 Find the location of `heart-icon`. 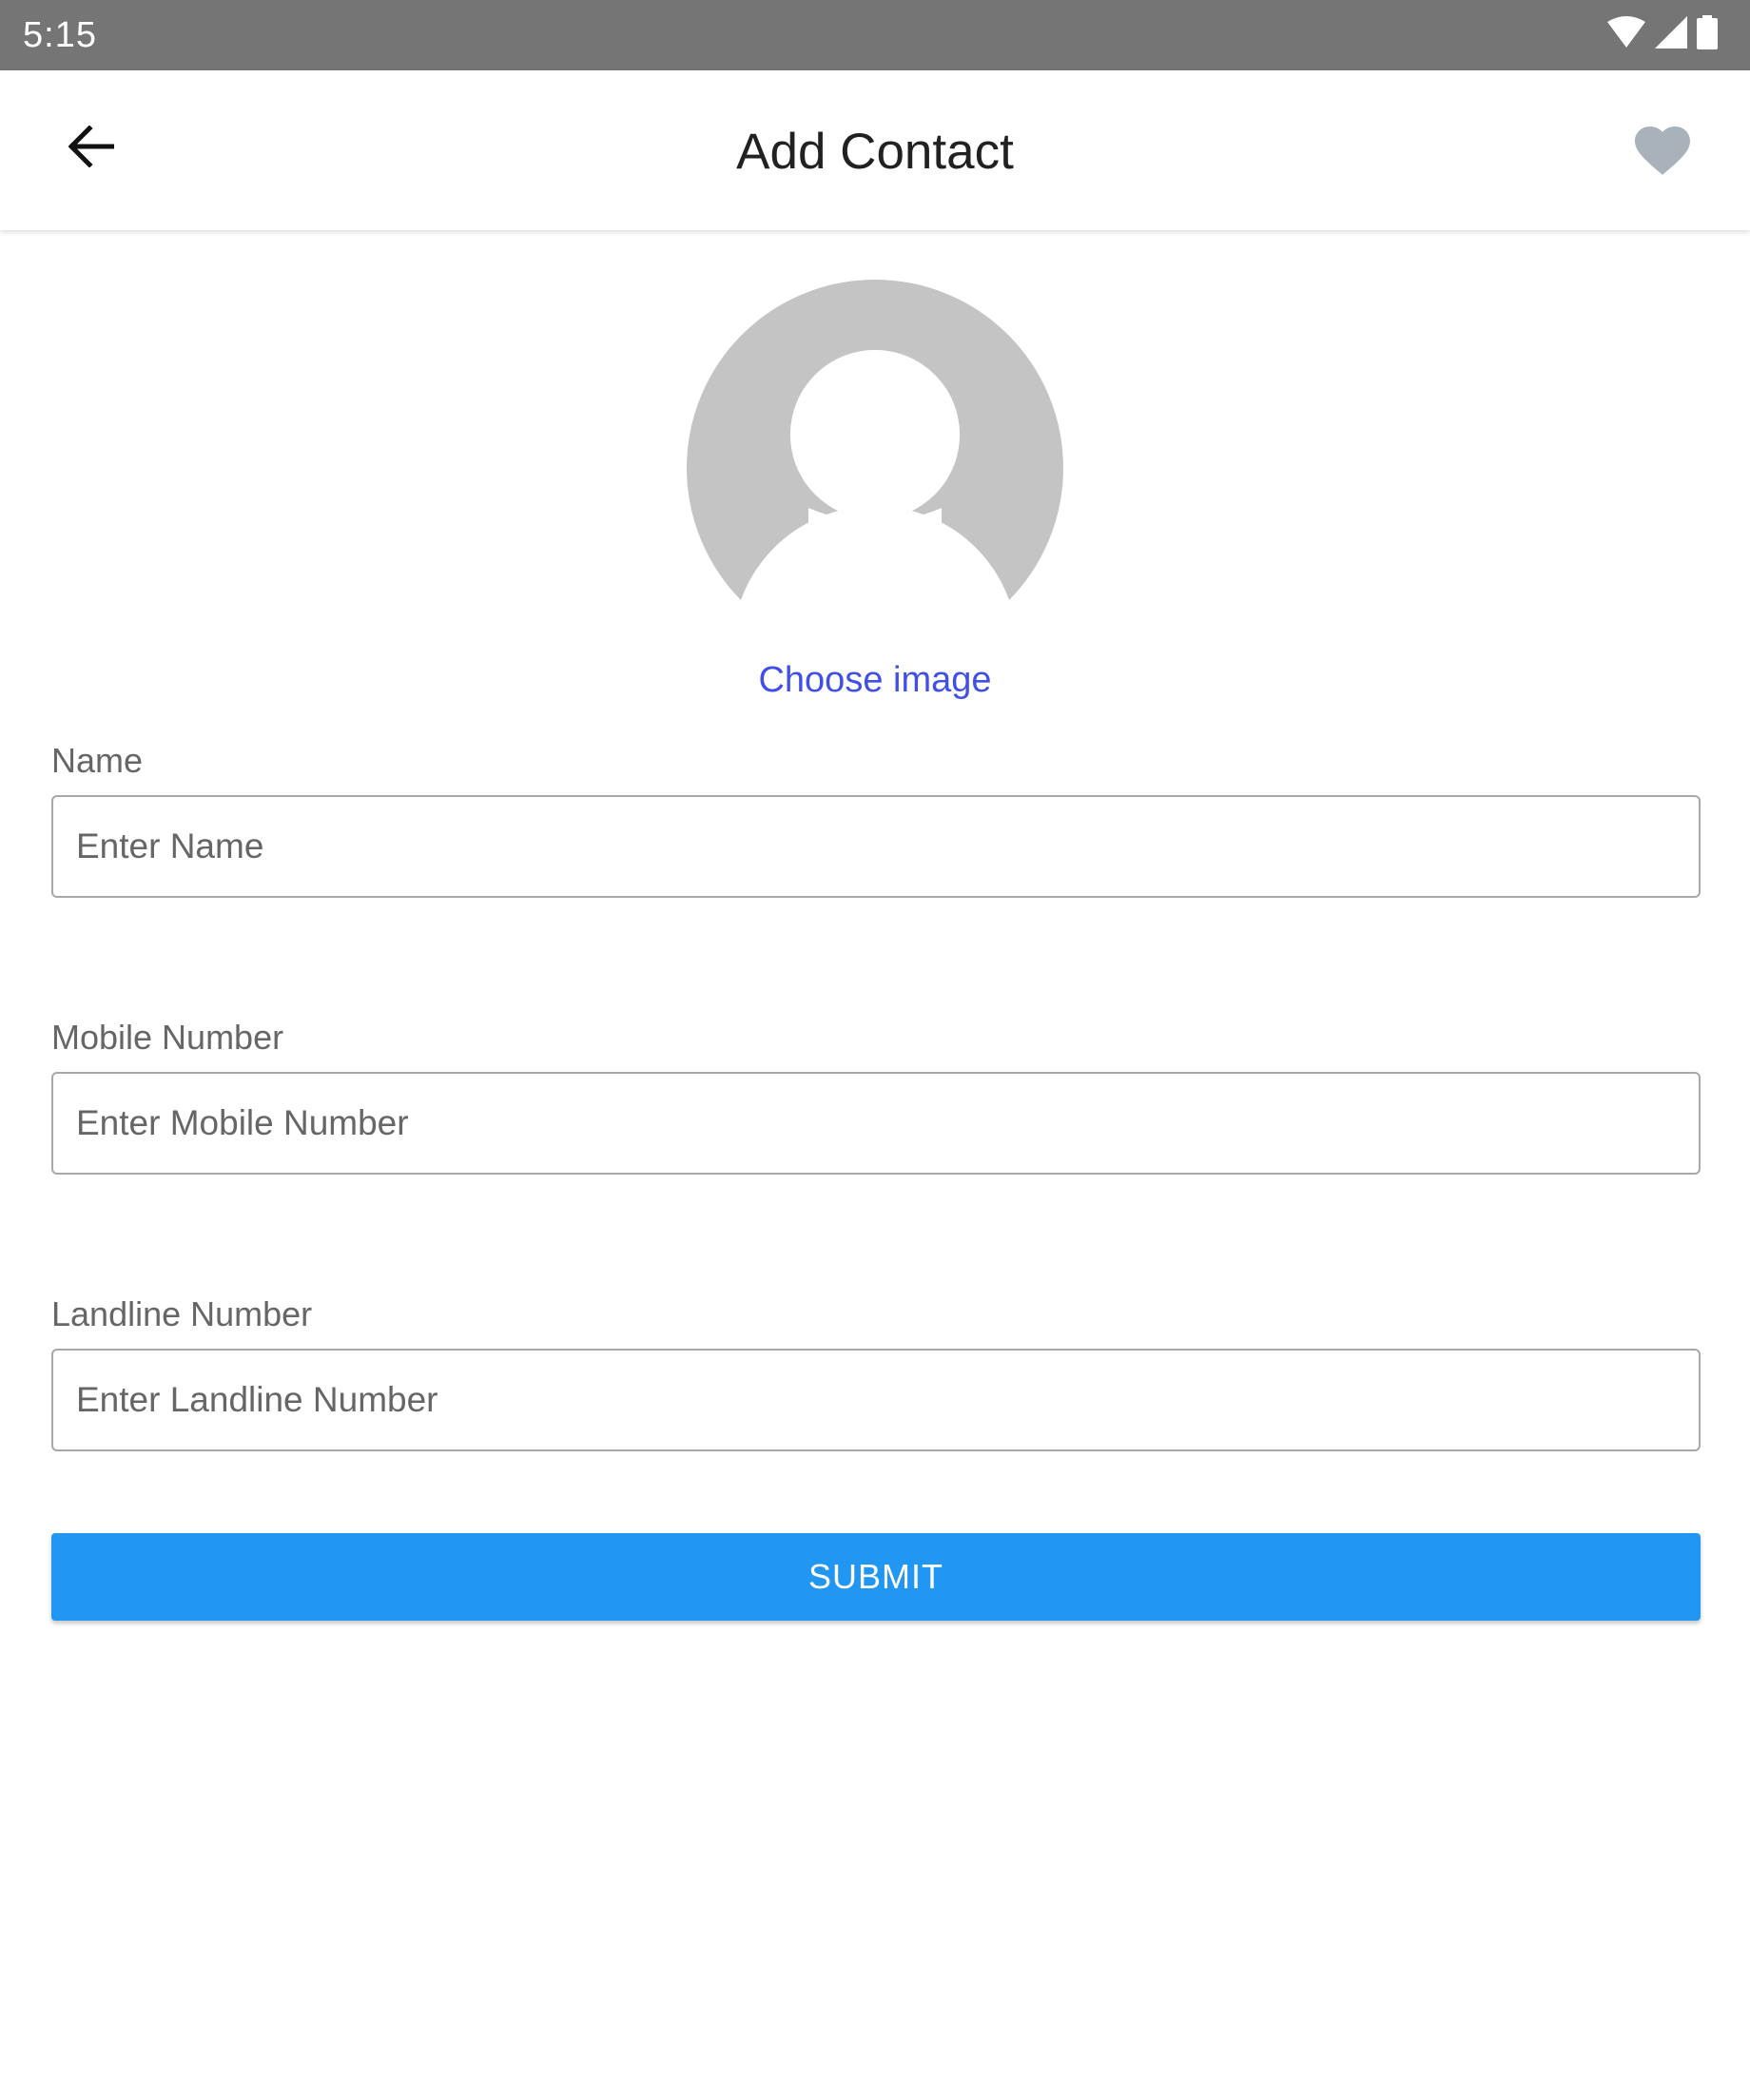

heart-icon is located at coordinates (1662, 153).